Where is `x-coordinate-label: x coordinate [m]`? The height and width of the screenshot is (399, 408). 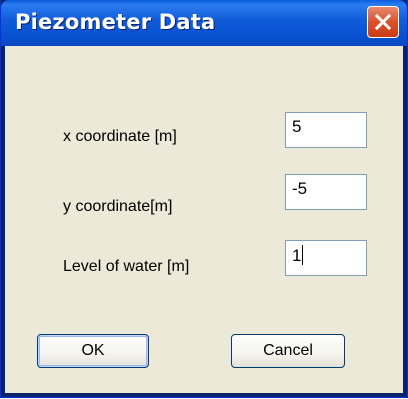
x-coordinate-label: x coordinate [m] is located at coordinates (120, 136).